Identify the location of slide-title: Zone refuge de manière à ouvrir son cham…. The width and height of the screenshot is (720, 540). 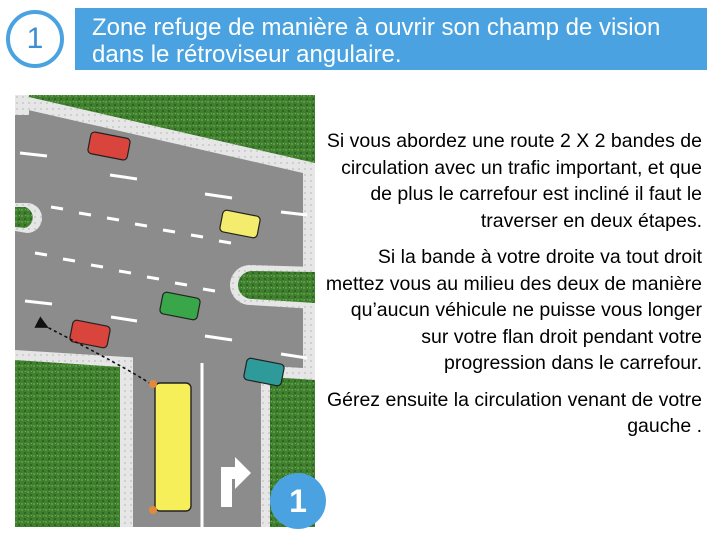
(376, 41).